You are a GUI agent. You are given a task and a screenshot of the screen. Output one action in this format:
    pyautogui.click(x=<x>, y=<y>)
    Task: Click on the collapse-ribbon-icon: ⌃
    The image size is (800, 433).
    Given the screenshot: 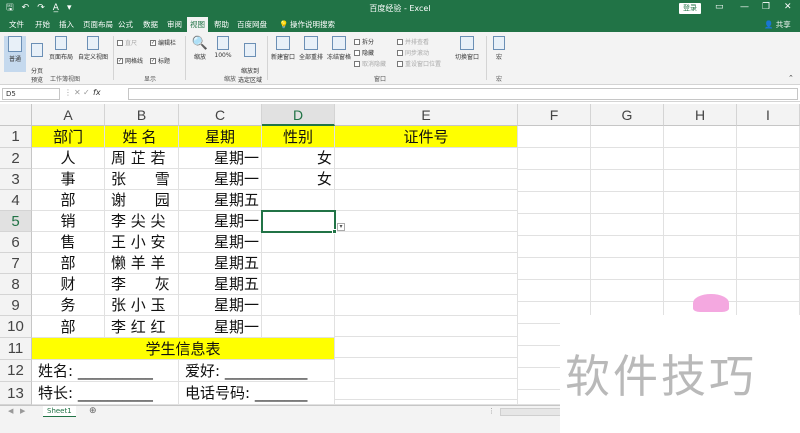 What is the action you would take?
    pyautogui.click(x=791, y=78)
    